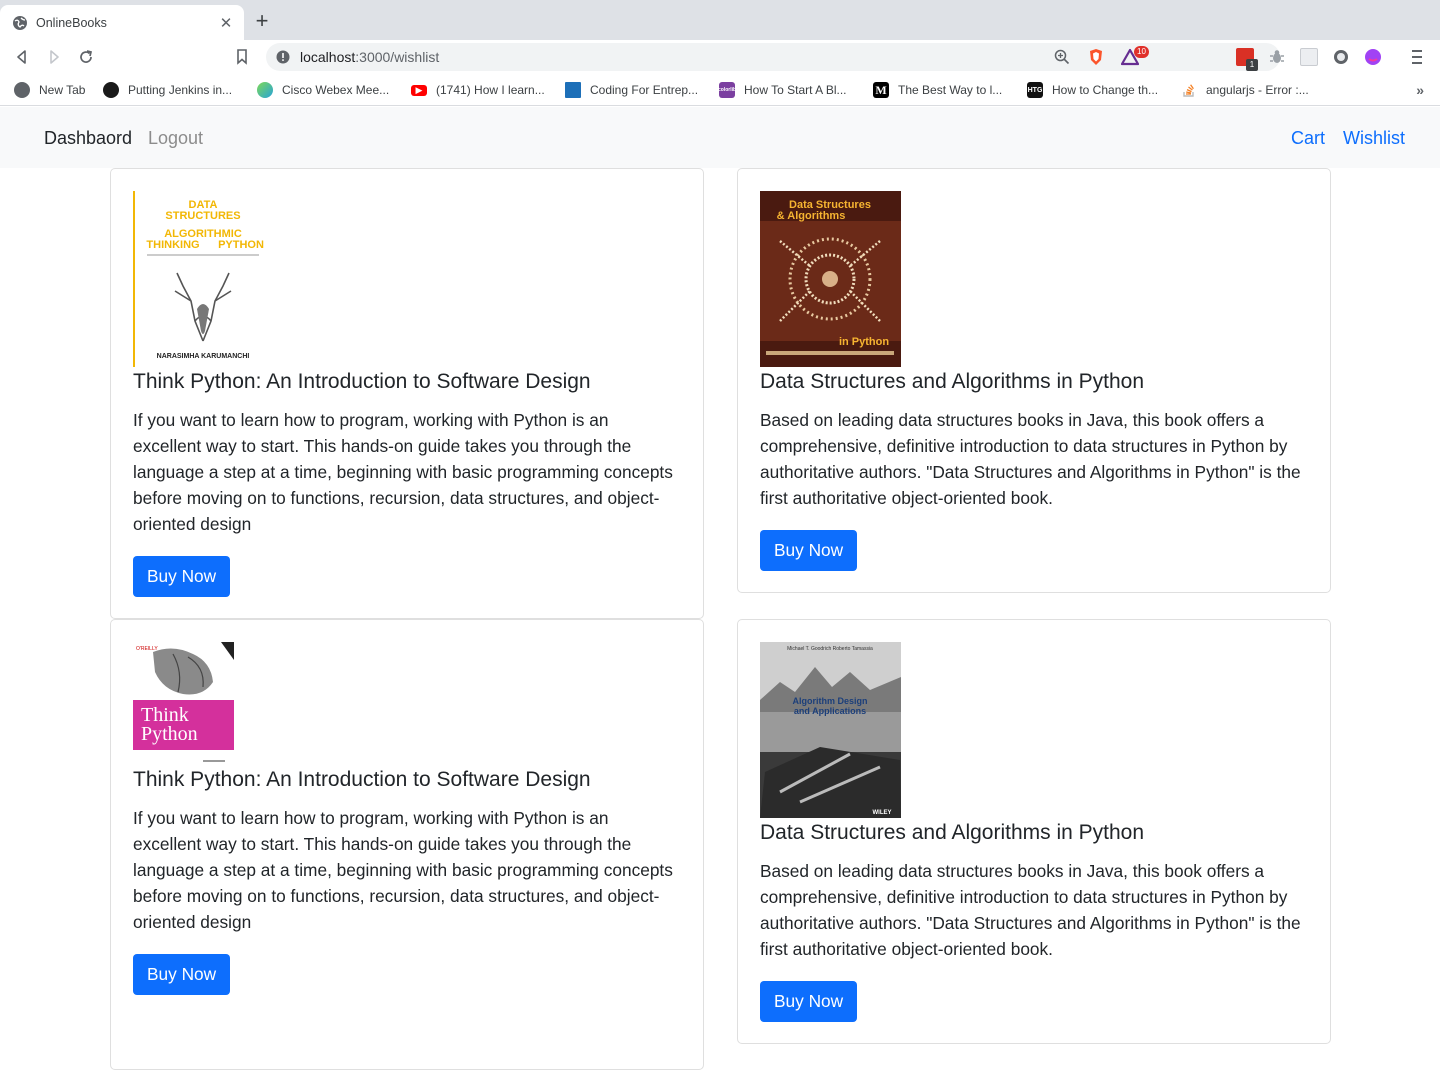 Image resolution: width=1440 pixels, height=1070 pixels. I want to click on logout-link: Logout, so click(175, 138).